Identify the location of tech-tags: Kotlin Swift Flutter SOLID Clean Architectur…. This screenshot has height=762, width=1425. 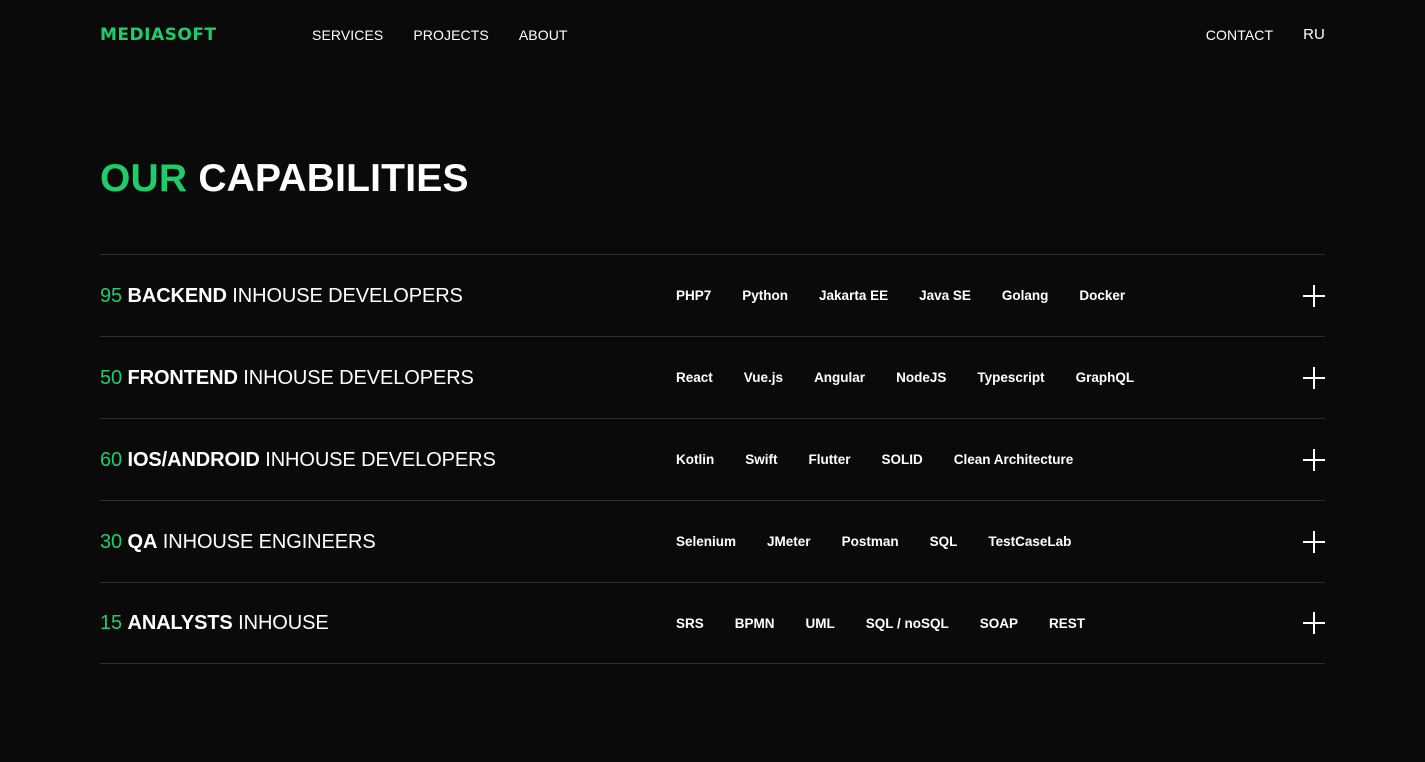
(874, 459).